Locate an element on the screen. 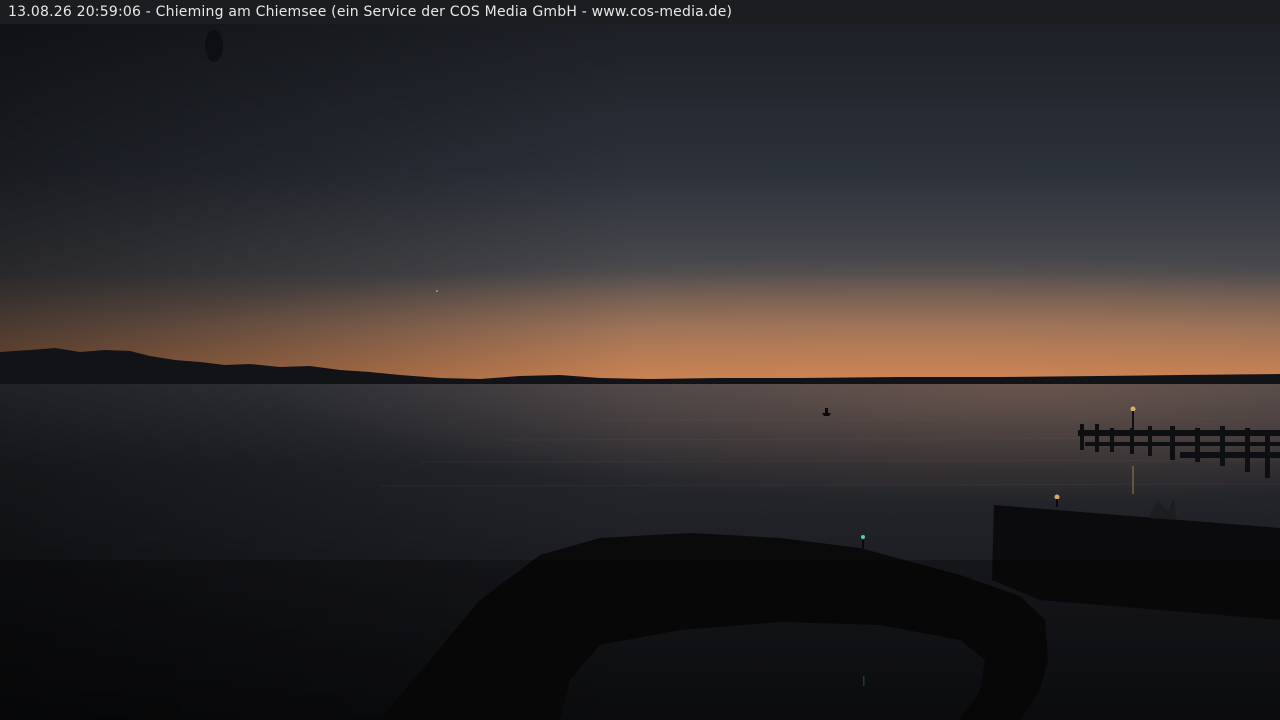  lens-smudge is located at coordinates (214, 46).